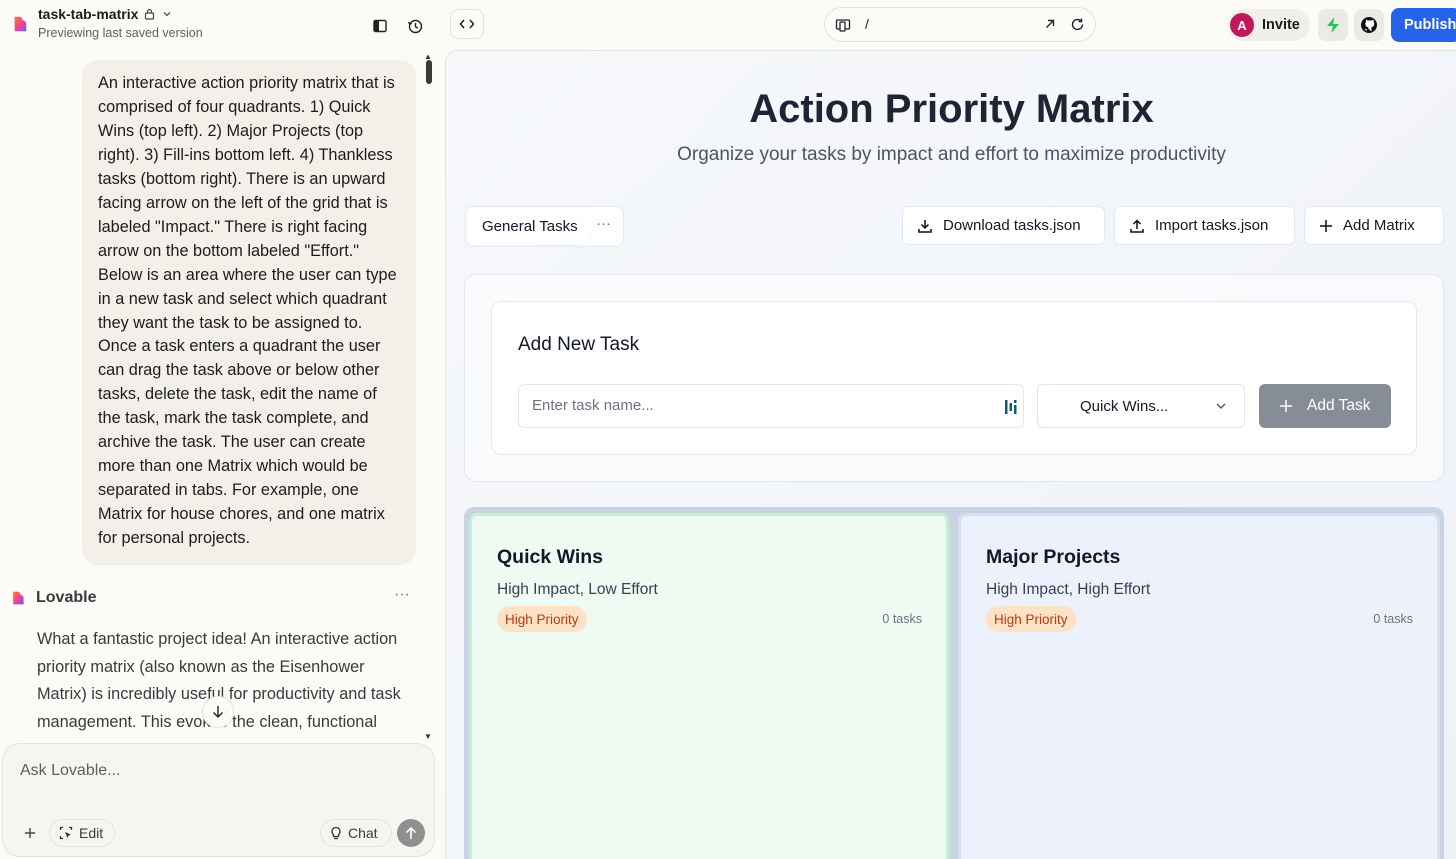  What do you see at coordinates (1212, 225) in the screenshot?
I see `import-label: Import tasks.json` at bounding box center [1212, 225].